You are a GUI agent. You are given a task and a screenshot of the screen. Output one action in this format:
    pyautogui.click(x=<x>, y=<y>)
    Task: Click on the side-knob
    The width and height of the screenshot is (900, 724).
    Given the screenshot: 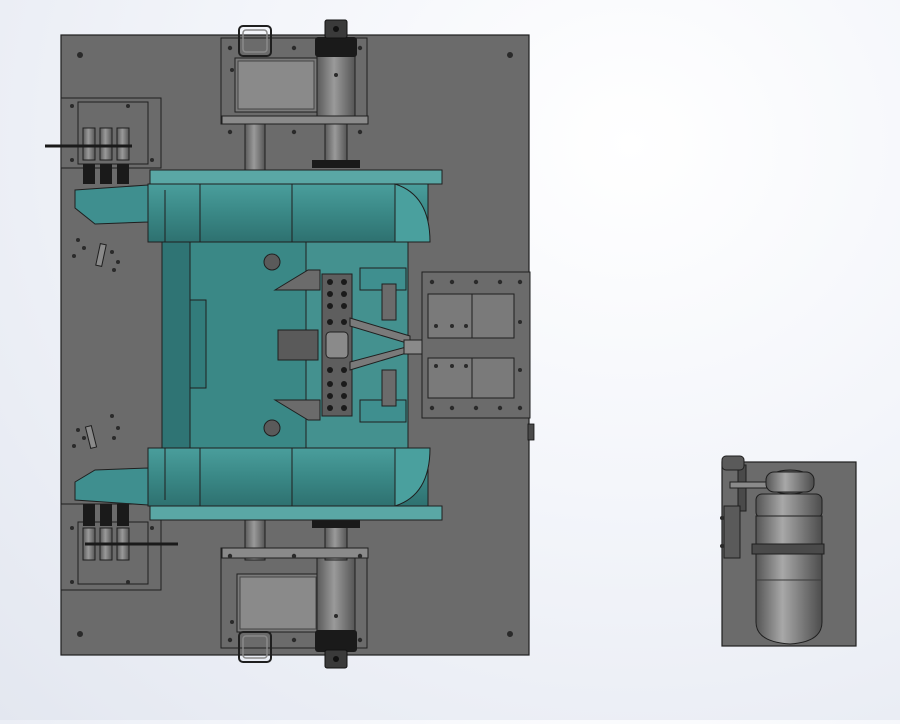 What is the action you would take?
    pyautogui.click(x=531, y=432)
    